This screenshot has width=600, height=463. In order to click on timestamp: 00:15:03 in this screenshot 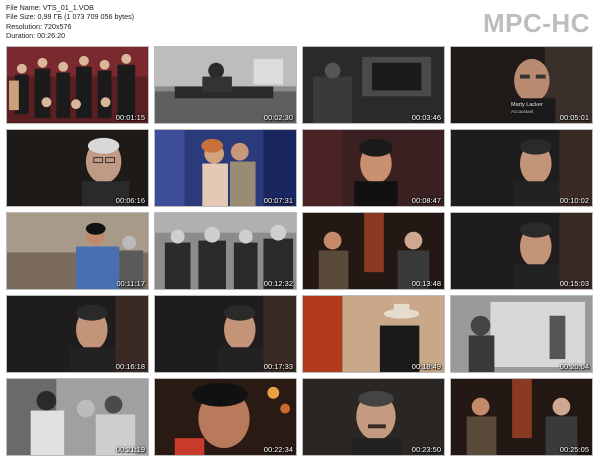, I will do `click(574, 283)`.